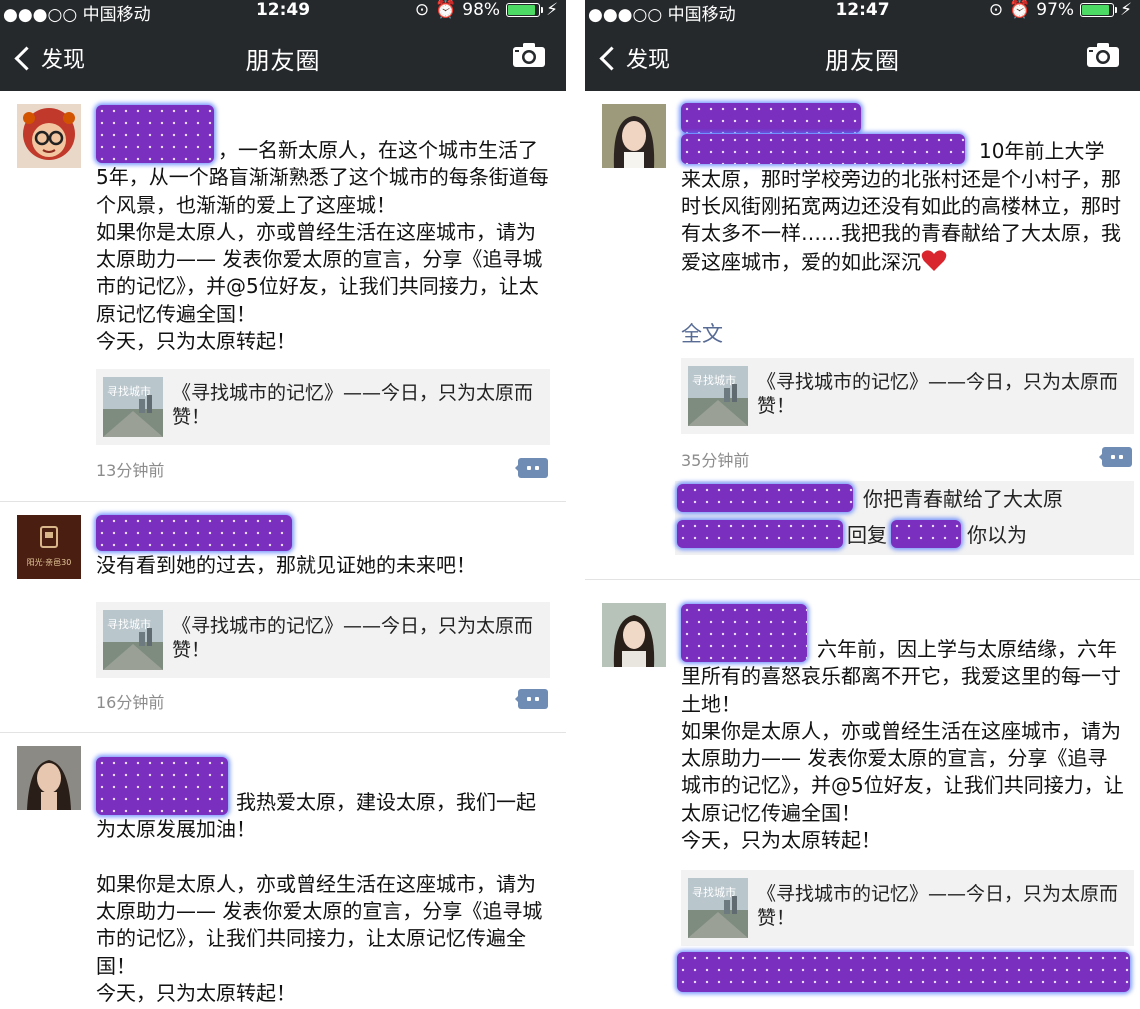 The height and width of the screenshot is (1009, 1140). I want to click on battery-percent: 98%, so click(481, 10).